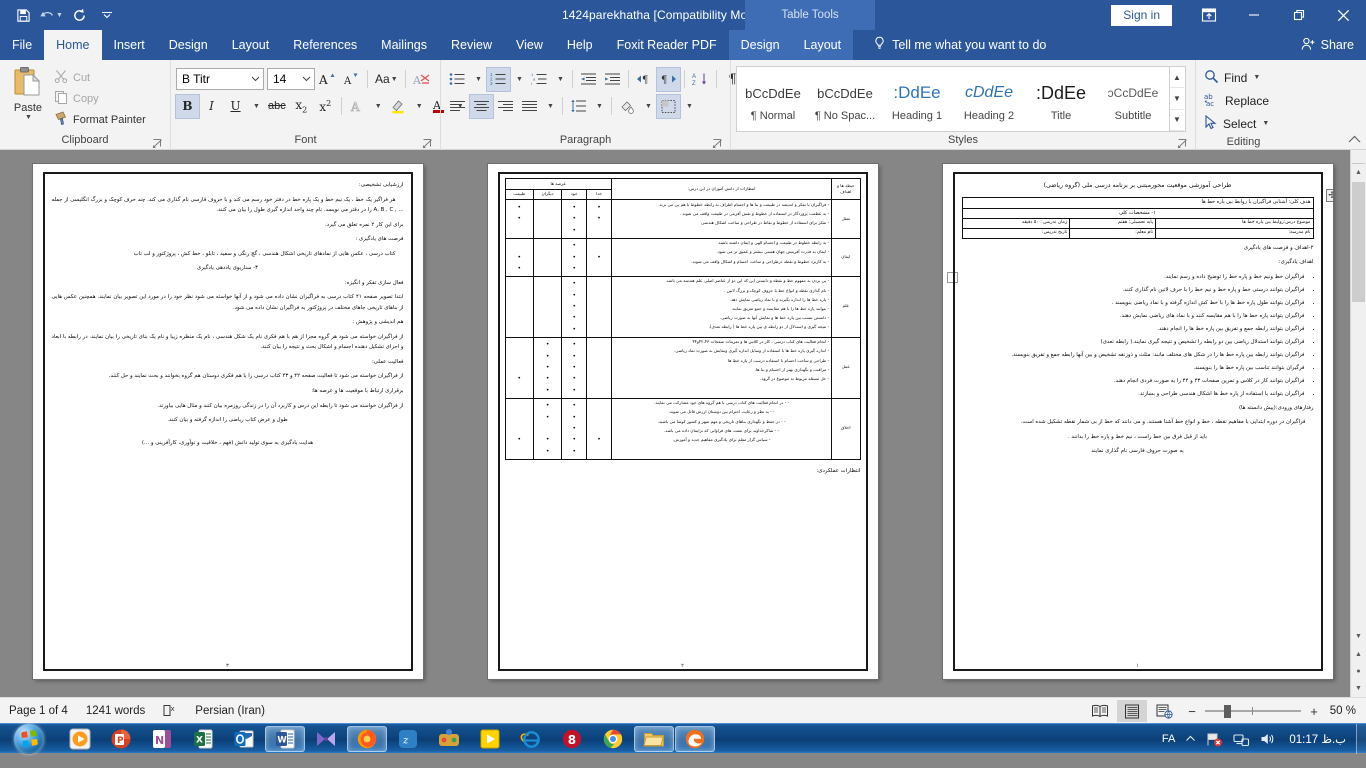  I want to click on align-center-button, so click(481, 106).